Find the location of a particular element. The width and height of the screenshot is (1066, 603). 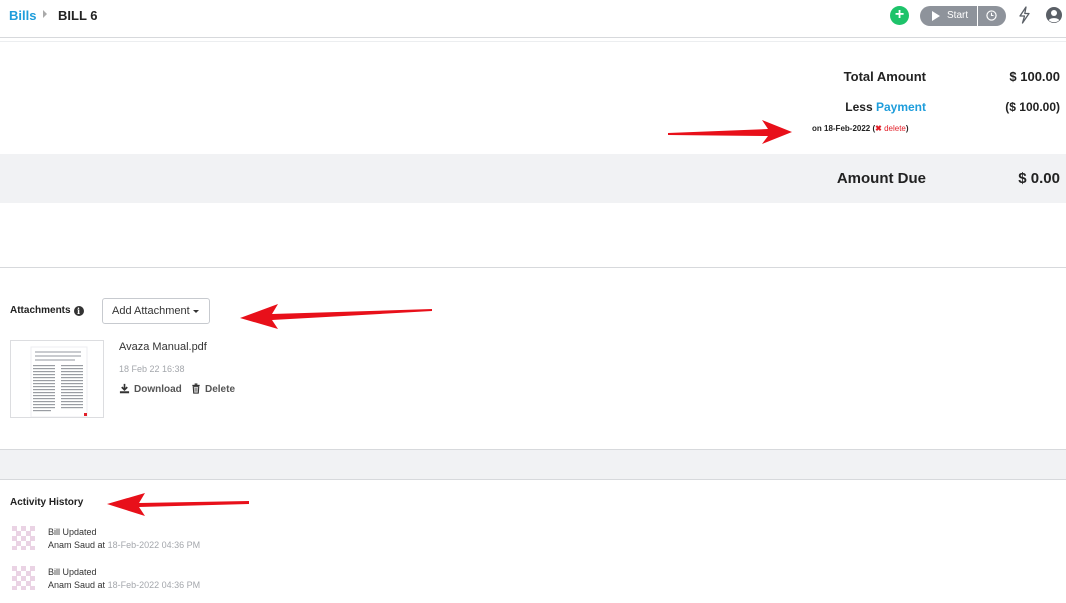

file-name: Avaza Manual.pdf is located at coordinates (163, 347).